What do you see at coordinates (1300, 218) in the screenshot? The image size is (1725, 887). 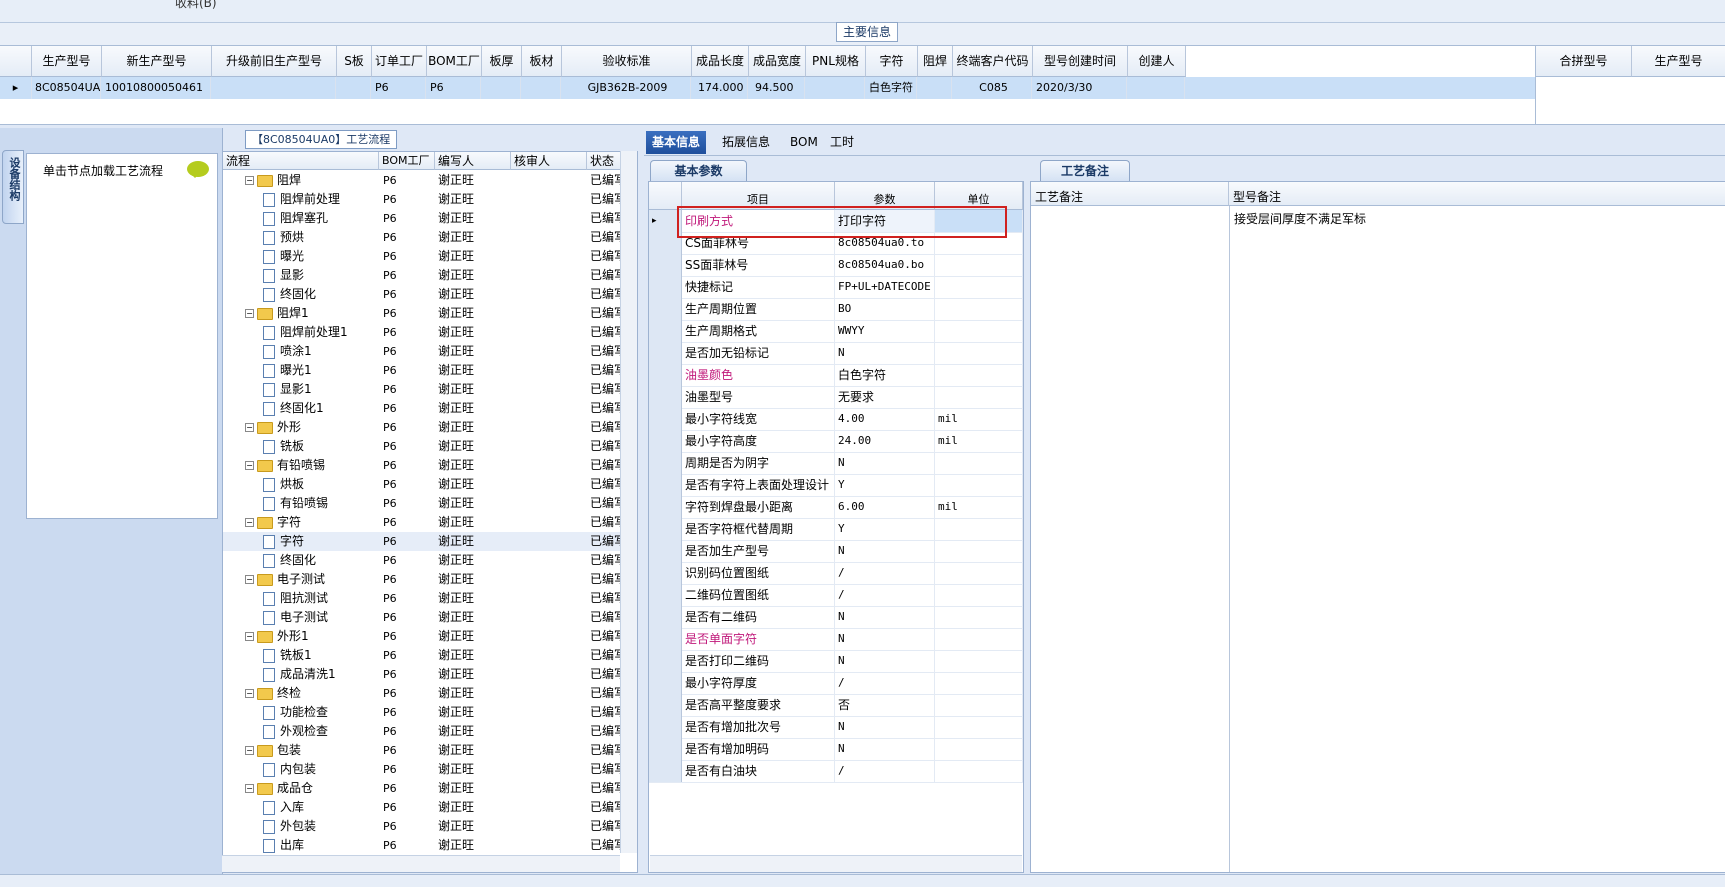 I see `model-note-text: 接受层间厚度不满足军标` at bounding box center [1300, 218].